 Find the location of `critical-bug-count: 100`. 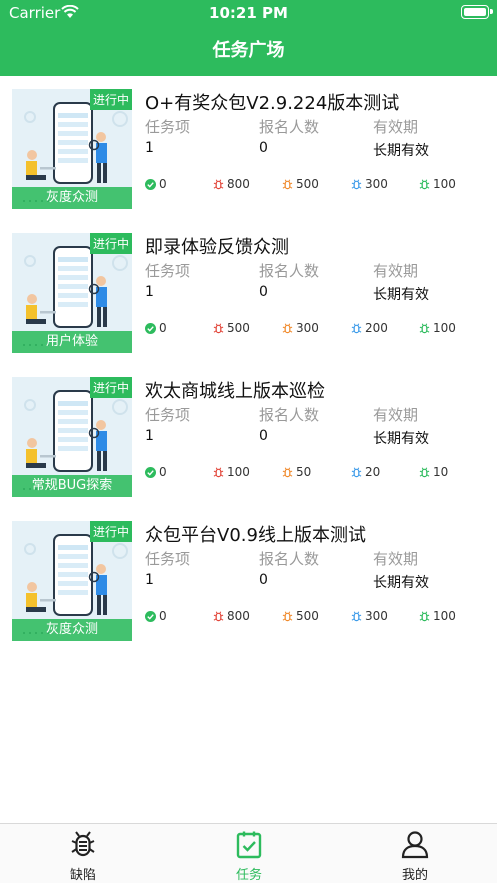

critical-bug-count: 100 is located at coordinates (231, 472).